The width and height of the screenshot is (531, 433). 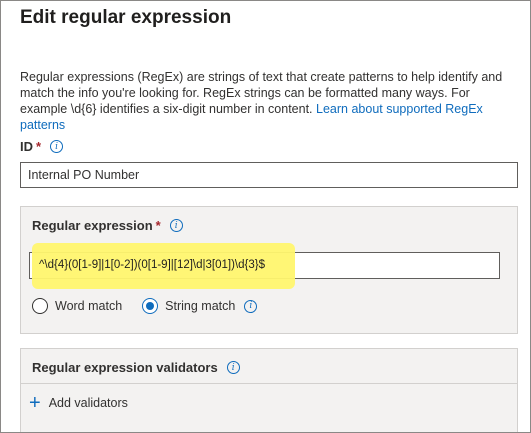 I want to click on match-type-group: Word match String match i, so click(x=145, y=306).